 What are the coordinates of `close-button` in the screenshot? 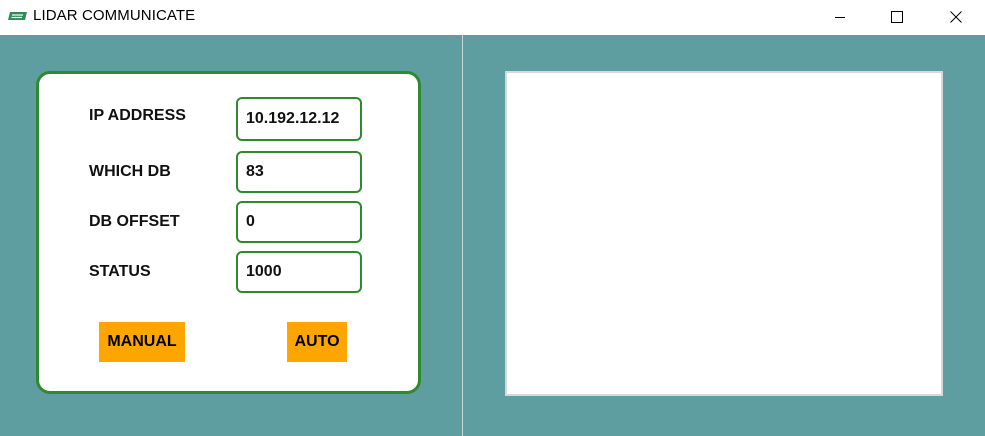 It's located at (956, 16).